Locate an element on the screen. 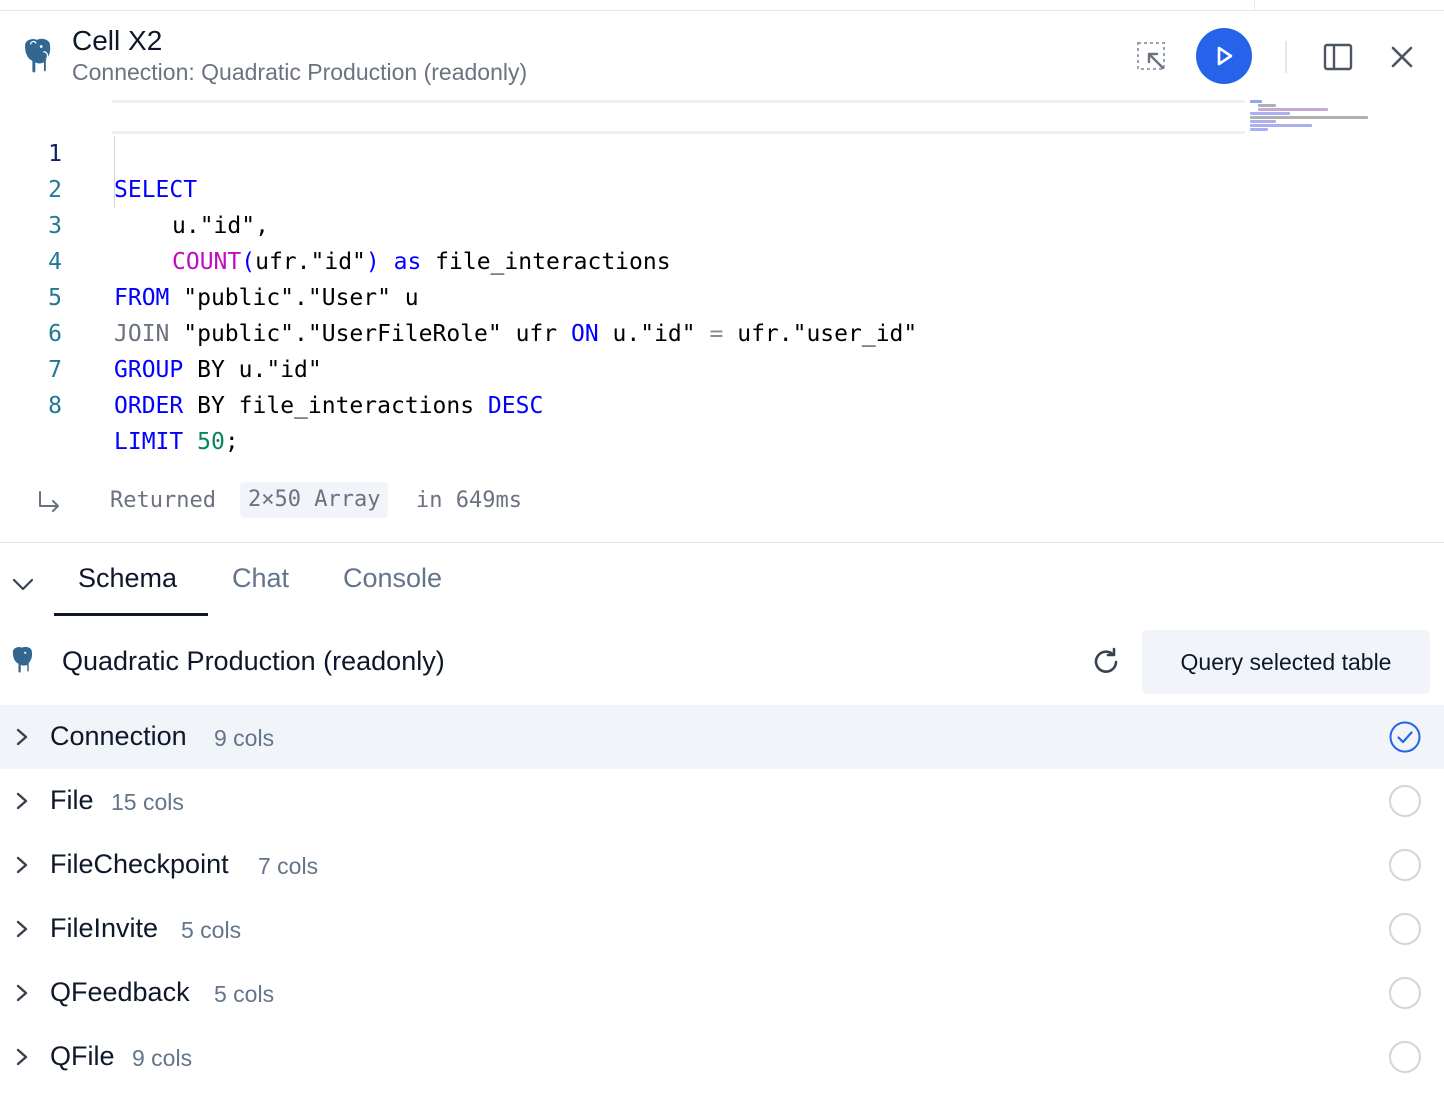  identifier: u."id", is located at coordinates (220, 226).